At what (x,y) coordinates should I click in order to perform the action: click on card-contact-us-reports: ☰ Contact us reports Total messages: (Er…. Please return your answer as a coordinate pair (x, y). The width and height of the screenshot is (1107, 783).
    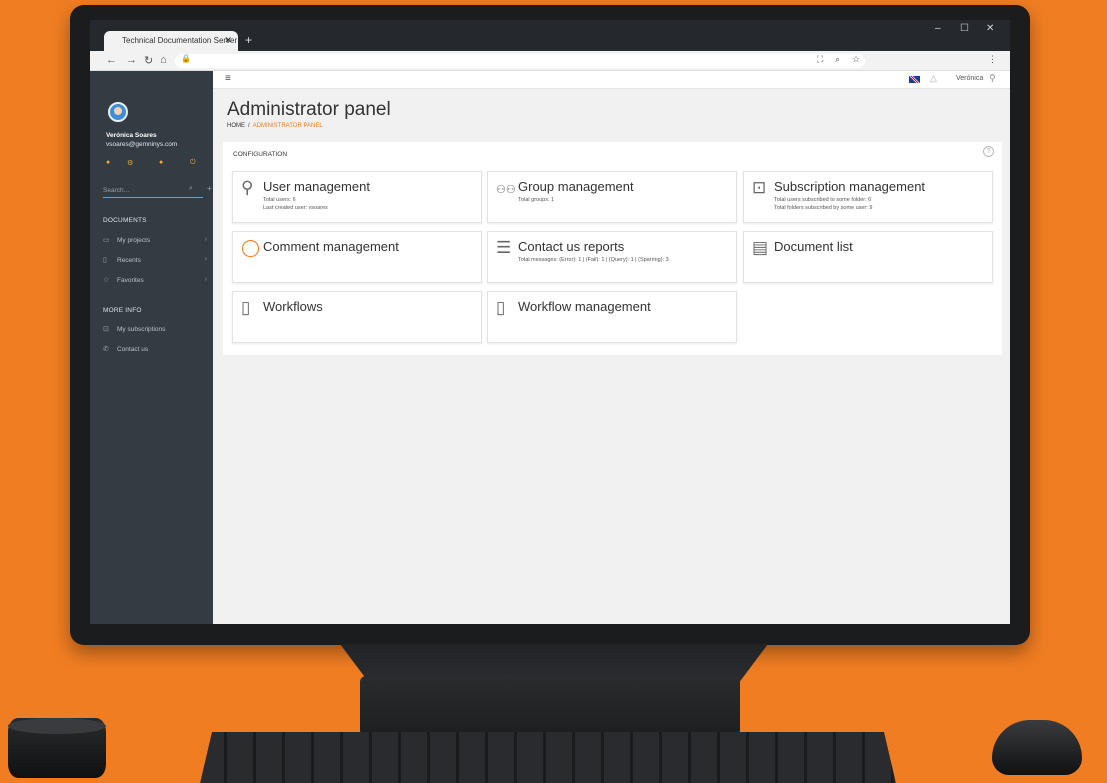
    Looking at the image, I should click on (612, 257).